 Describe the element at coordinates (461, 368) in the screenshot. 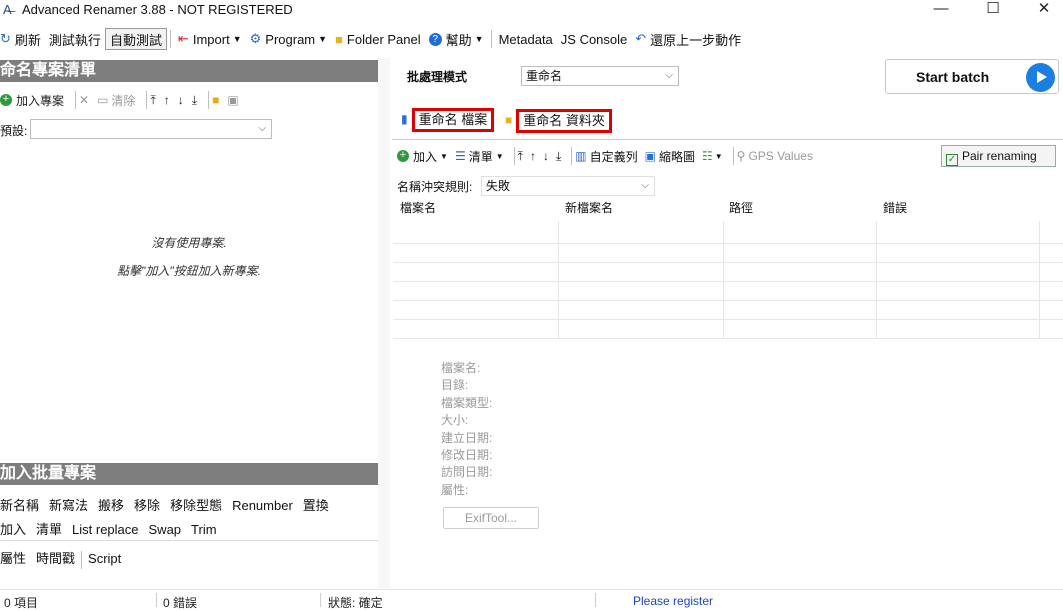

I see `detail-label: 檔案名:` at that location.